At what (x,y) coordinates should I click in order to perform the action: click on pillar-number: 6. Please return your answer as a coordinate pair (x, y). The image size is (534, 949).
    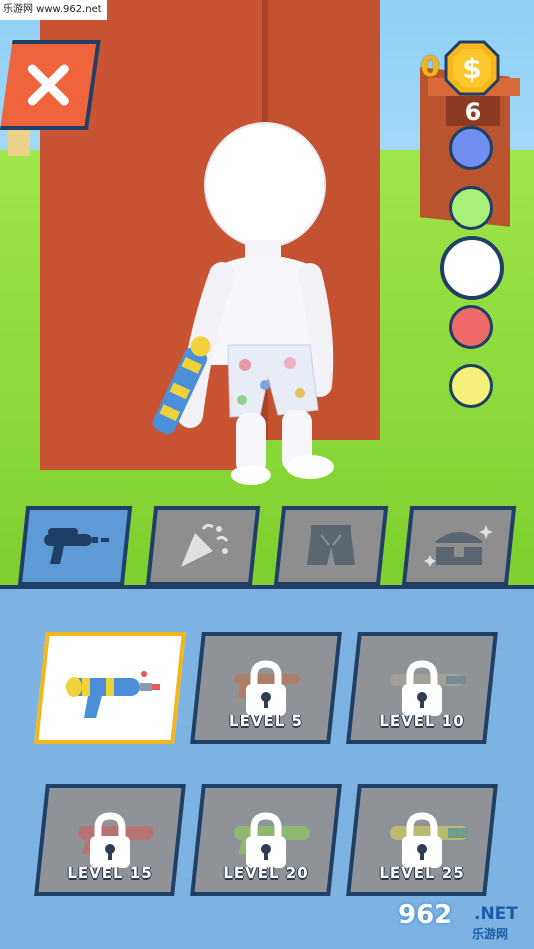
    Looking at the image, I should click on (473, 111).